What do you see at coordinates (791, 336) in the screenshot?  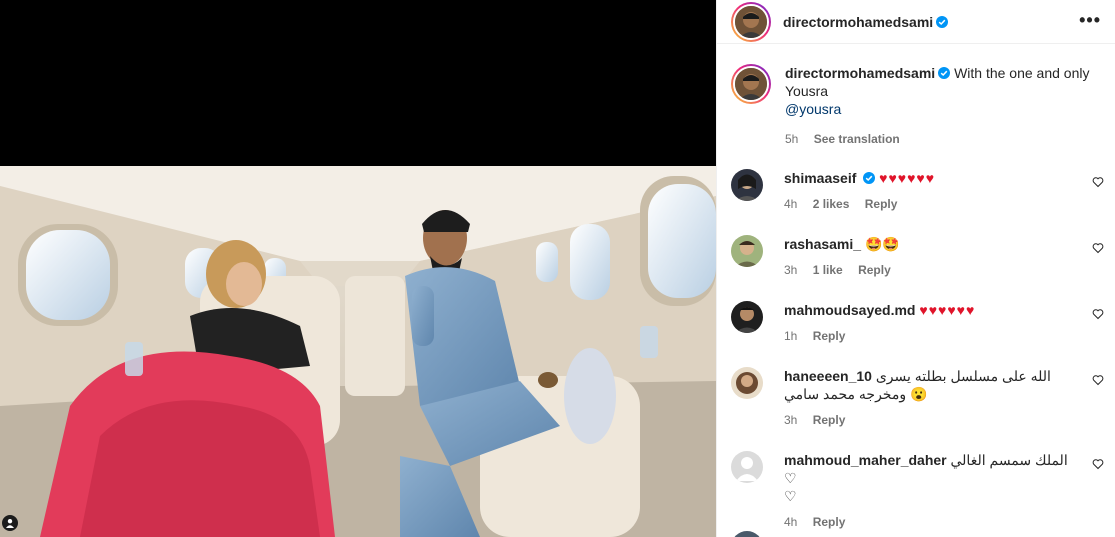 I see `comment-time: 1h` at bounding box center [791, 336].